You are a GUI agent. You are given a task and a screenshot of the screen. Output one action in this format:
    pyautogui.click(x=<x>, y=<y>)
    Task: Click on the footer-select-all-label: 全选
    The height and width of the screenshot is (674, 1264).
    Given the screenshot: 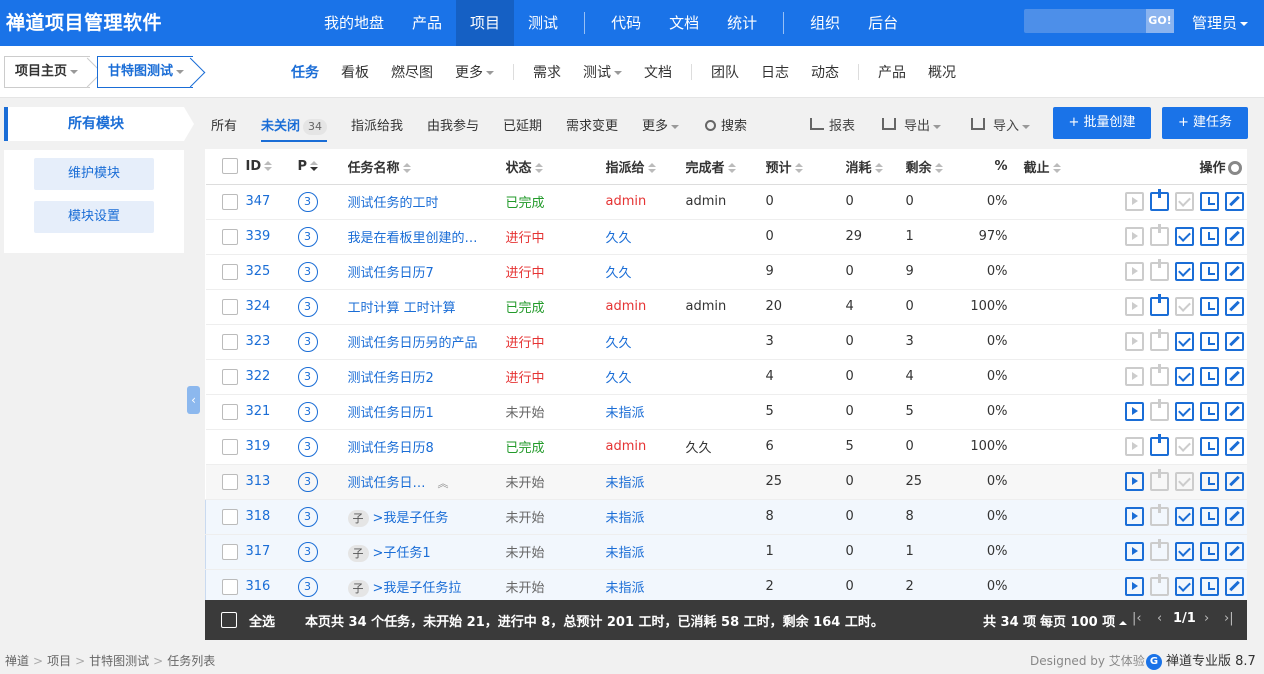 What is the action you would take?
    pyautogui.click(x=262, y=620)
    